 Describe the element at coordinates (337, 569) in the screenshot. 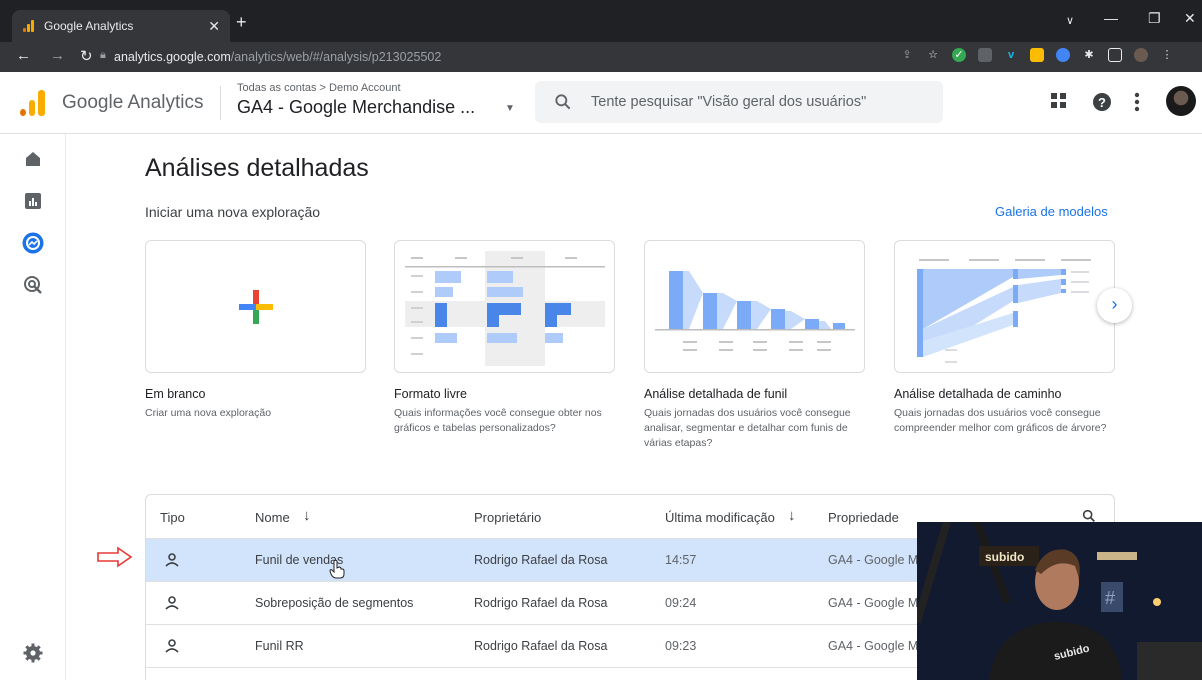

I see `hand-cursor-icon` at that location.